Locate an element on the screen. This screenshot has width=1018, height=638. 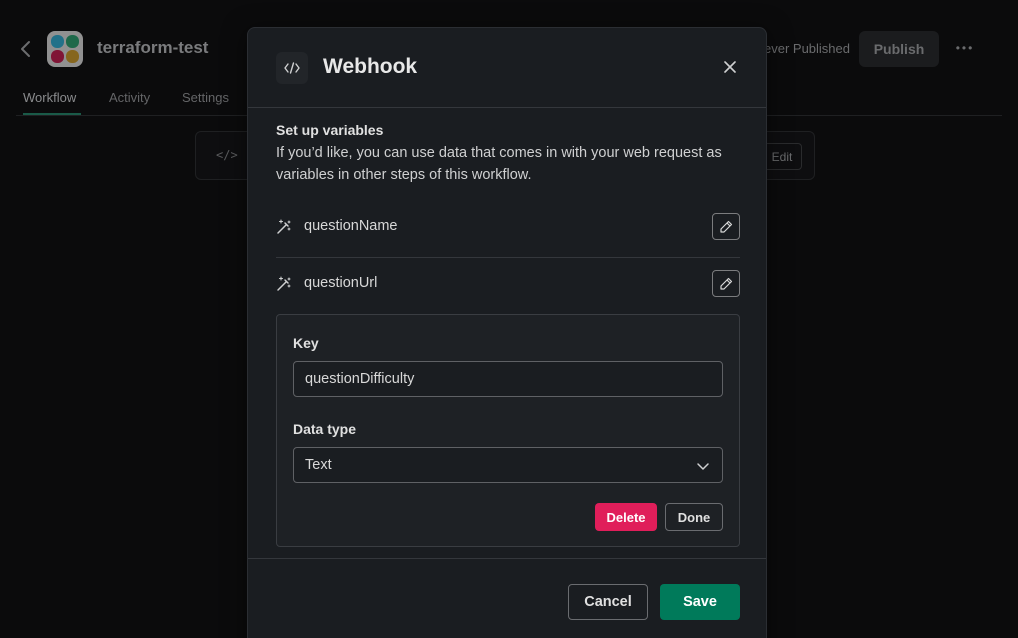
divider is located at coordinates (508, 257).